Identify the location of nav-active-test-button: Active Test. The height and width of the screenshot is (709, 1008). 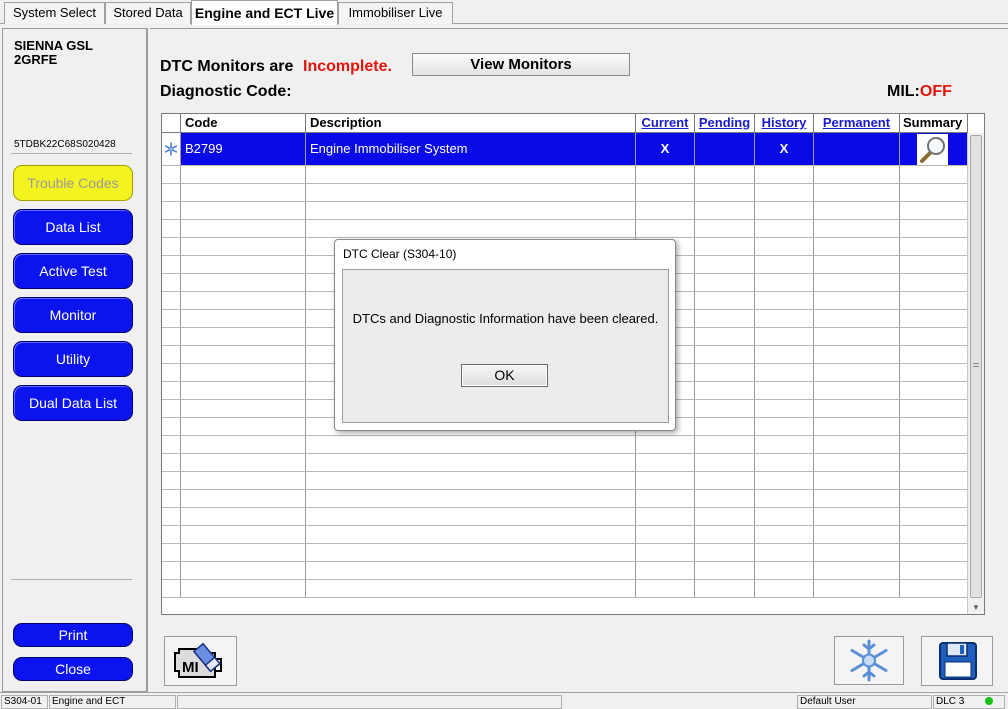
(73, 271).